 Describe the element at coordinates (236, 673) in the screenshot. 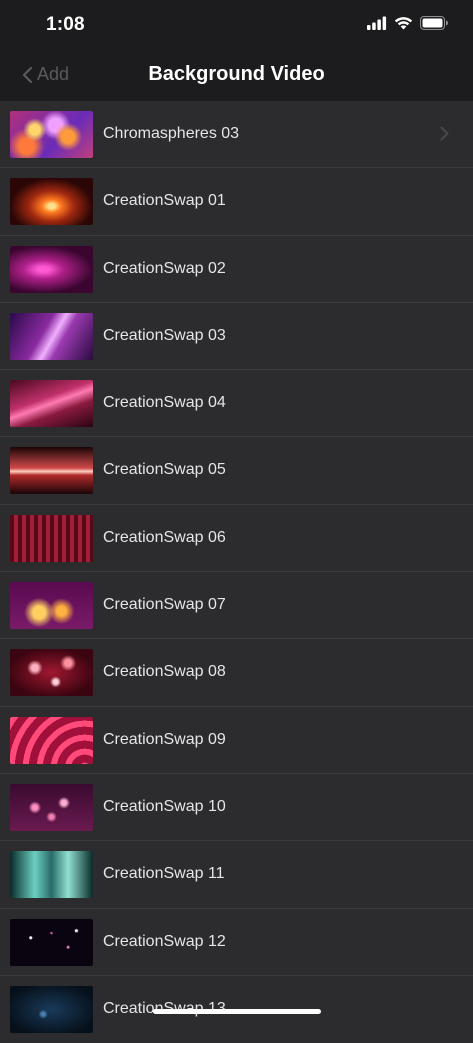

I see `list-item: CreationSwap 08` at that location.